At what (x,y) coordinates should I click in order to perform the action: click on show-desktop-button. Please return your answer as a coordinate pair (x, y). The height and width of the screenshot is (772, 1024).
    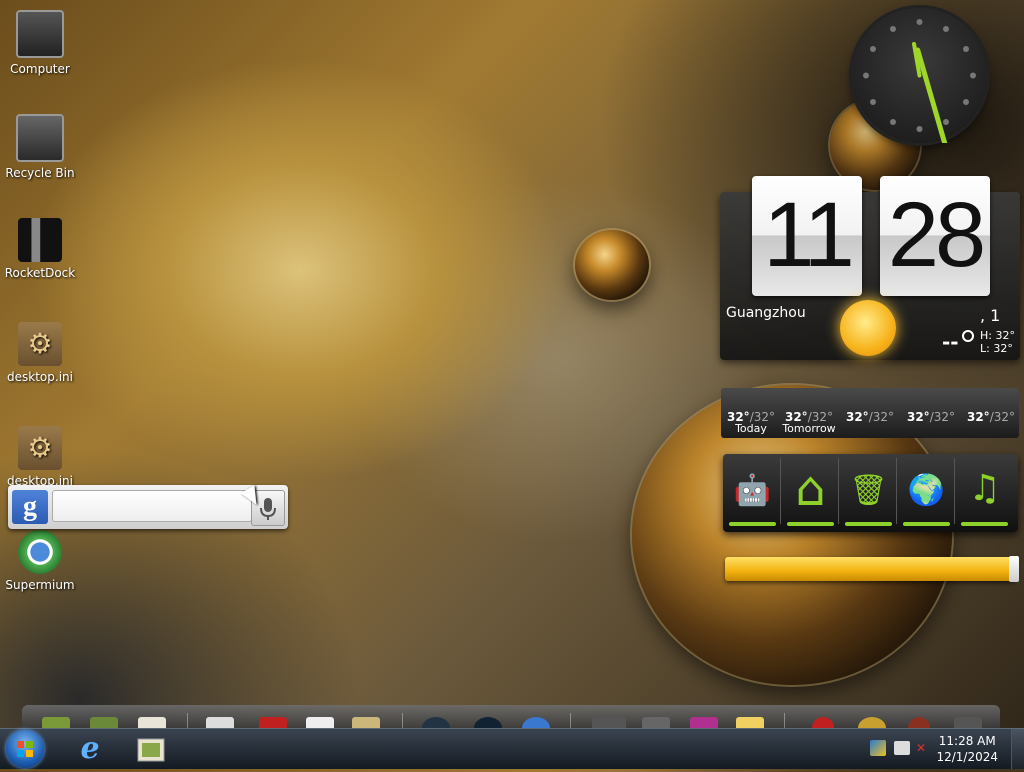
    Looking at the image, I should click on (1017, 749).